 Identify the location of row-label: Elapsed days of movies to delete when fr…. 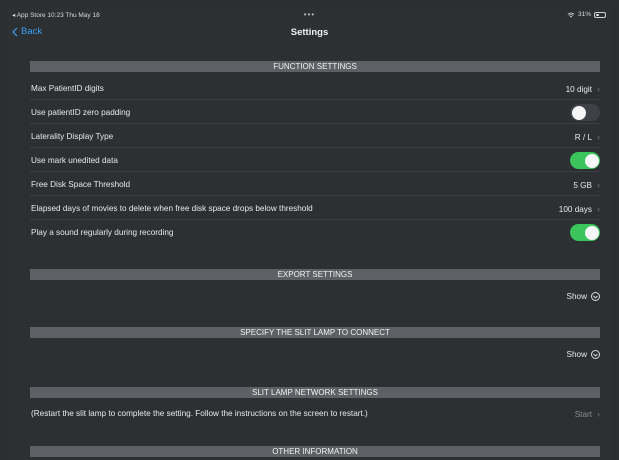
(172, 208).